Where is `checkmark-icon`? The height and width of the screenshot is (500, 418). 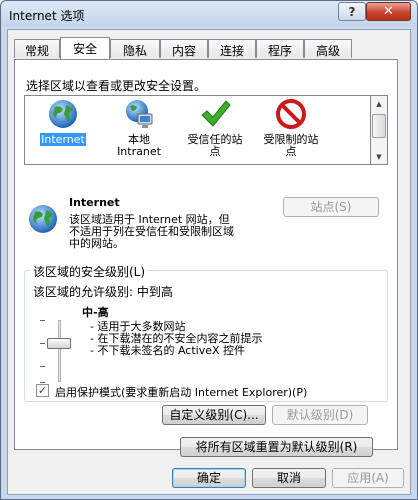
checkmark-icon is located at coordinates (216, 113).